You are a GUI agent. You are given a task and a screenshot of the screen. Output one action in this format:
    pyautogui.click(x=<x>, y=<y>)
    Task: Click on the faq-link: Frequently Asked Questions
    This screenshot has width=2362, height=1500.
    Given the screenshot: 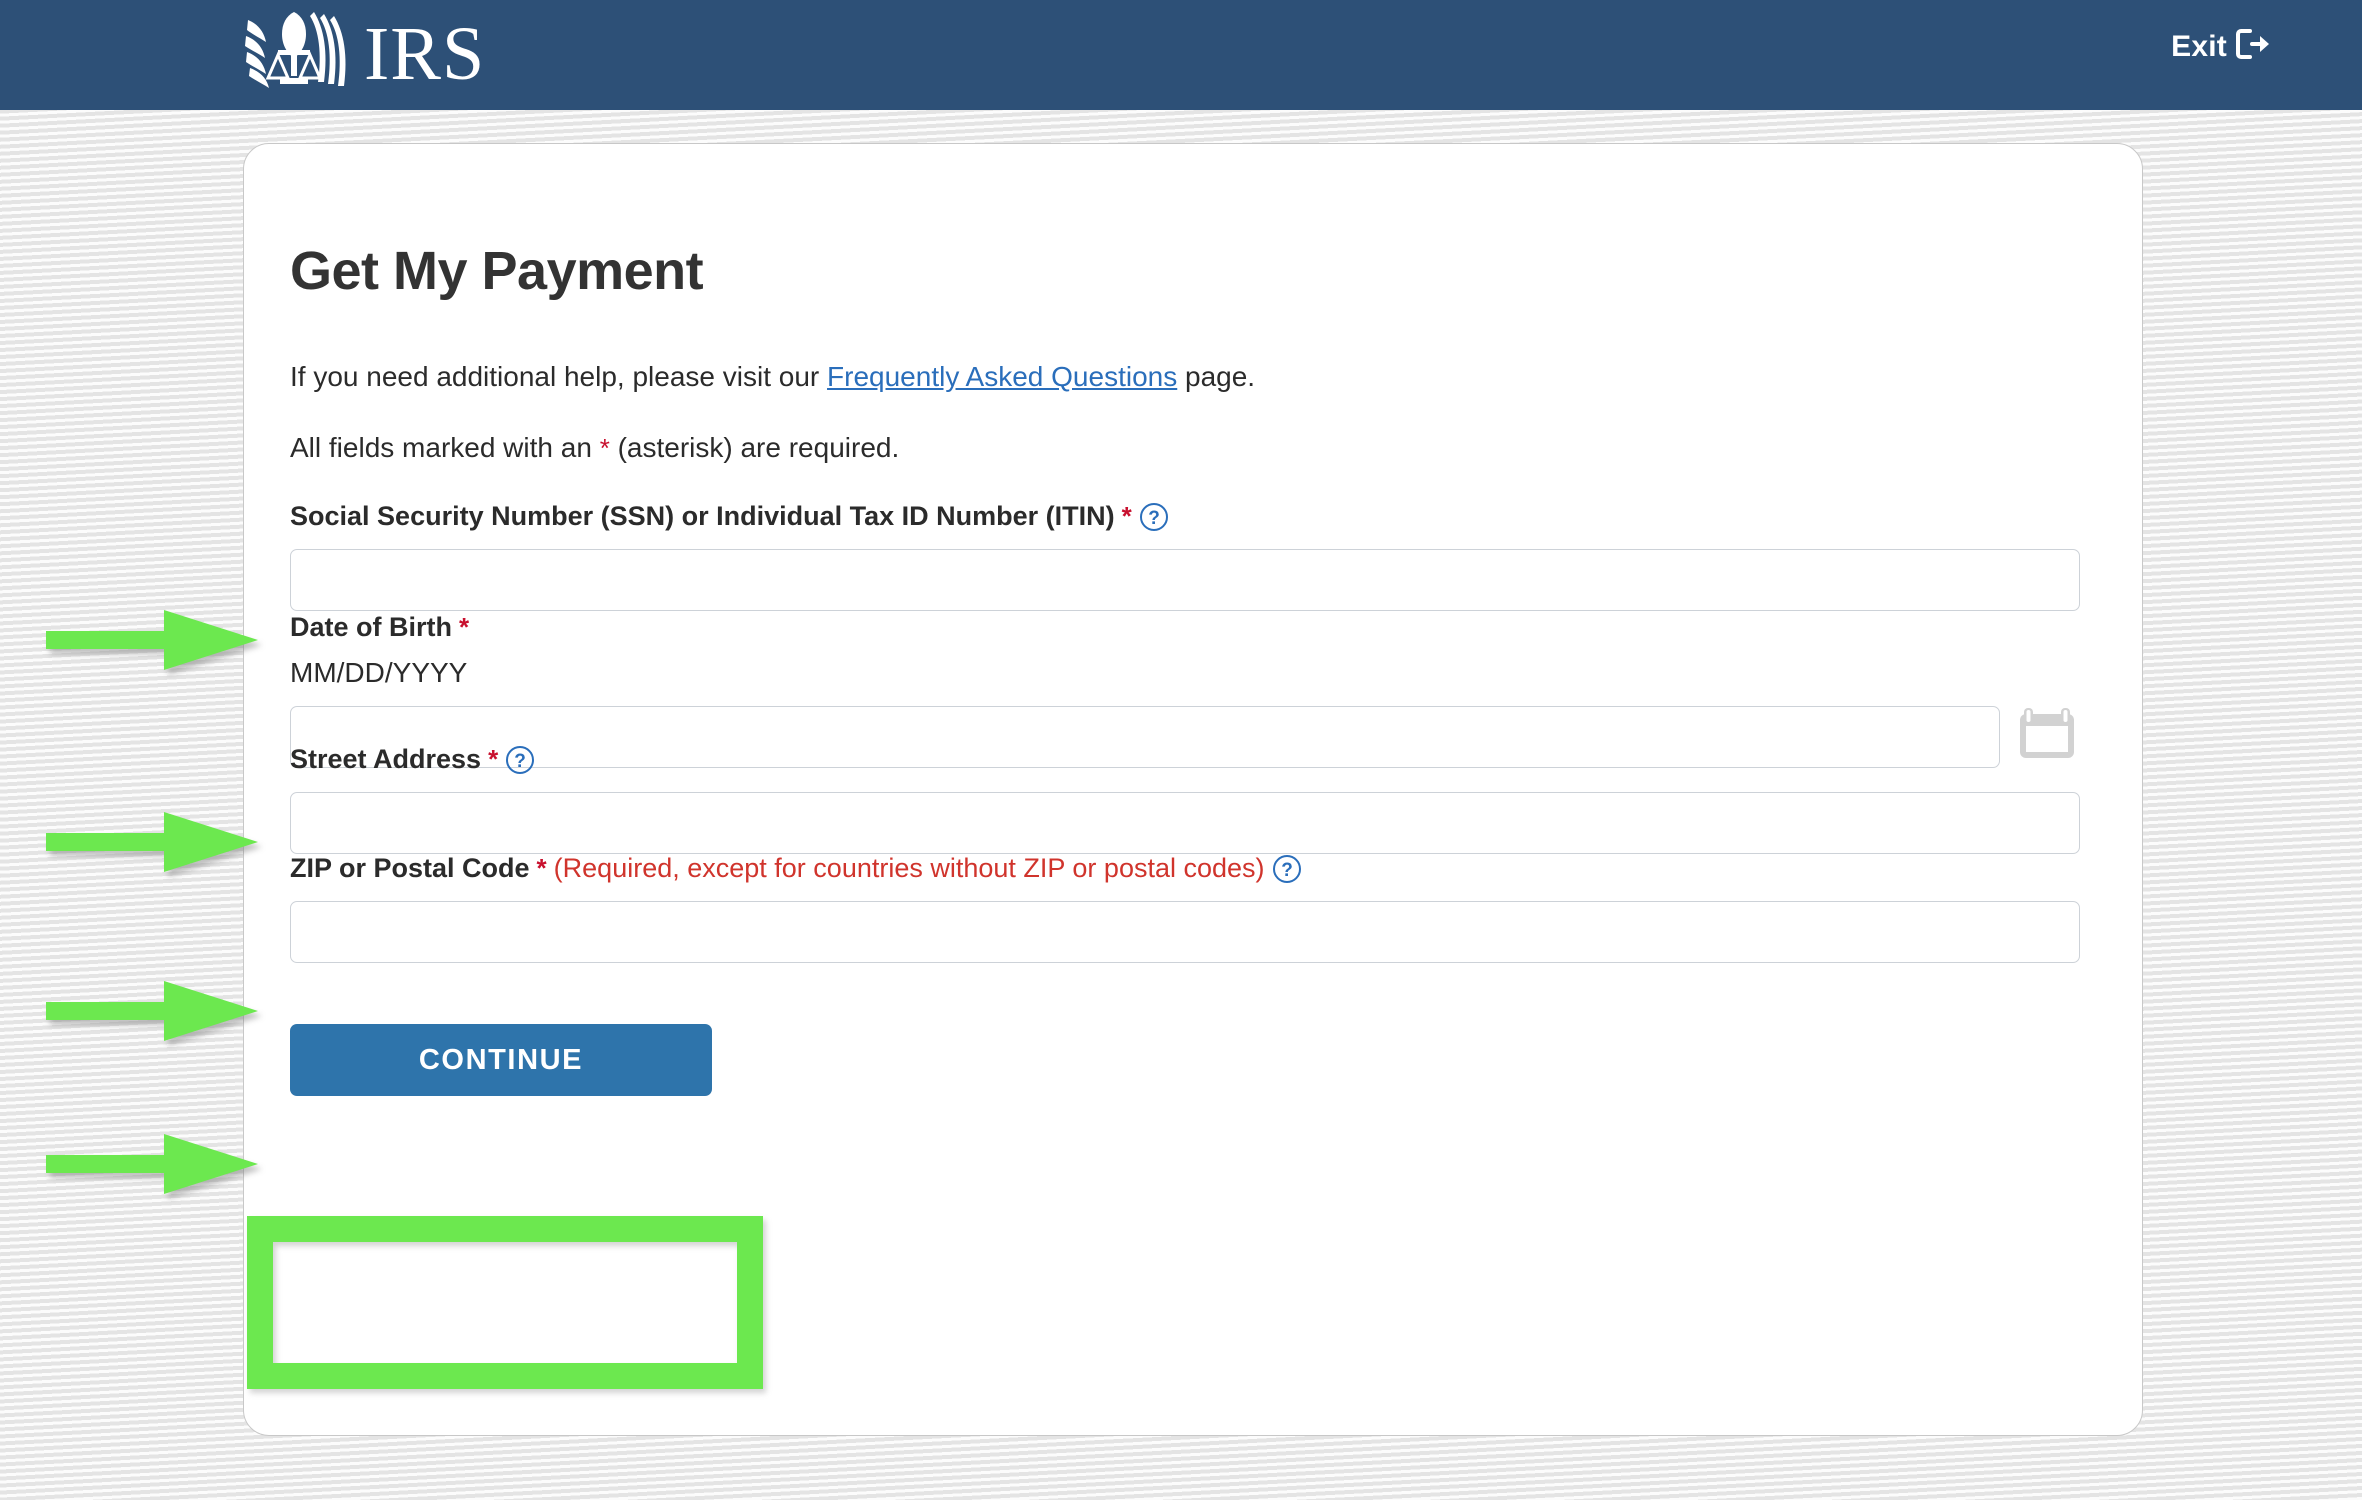 What is the action you would take?
    pyautogui.click(x=1002, y=376)
    